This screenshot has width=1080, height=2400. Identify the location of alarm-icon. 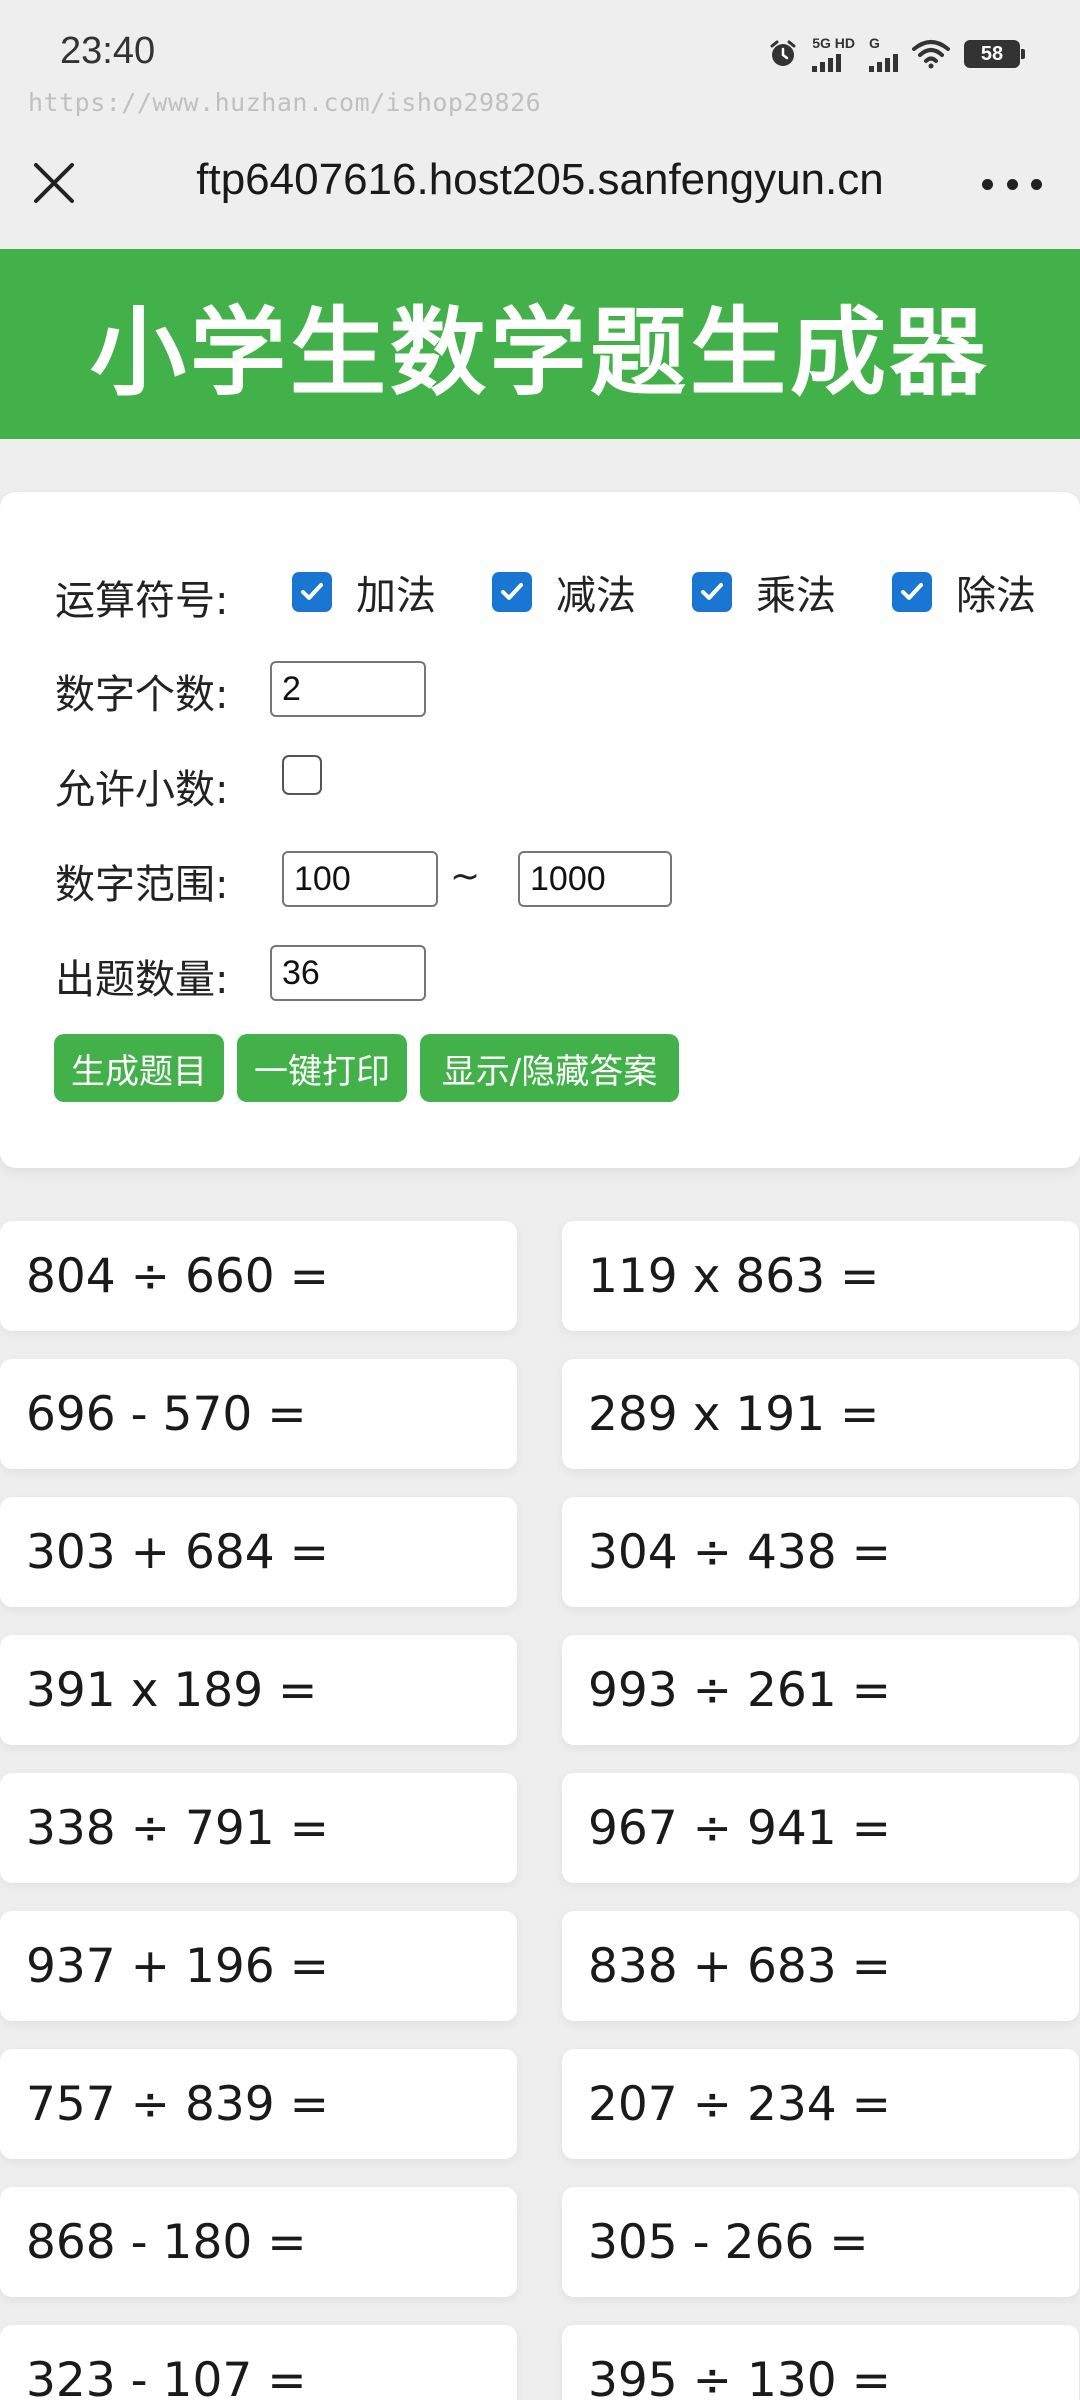
(783, 53).